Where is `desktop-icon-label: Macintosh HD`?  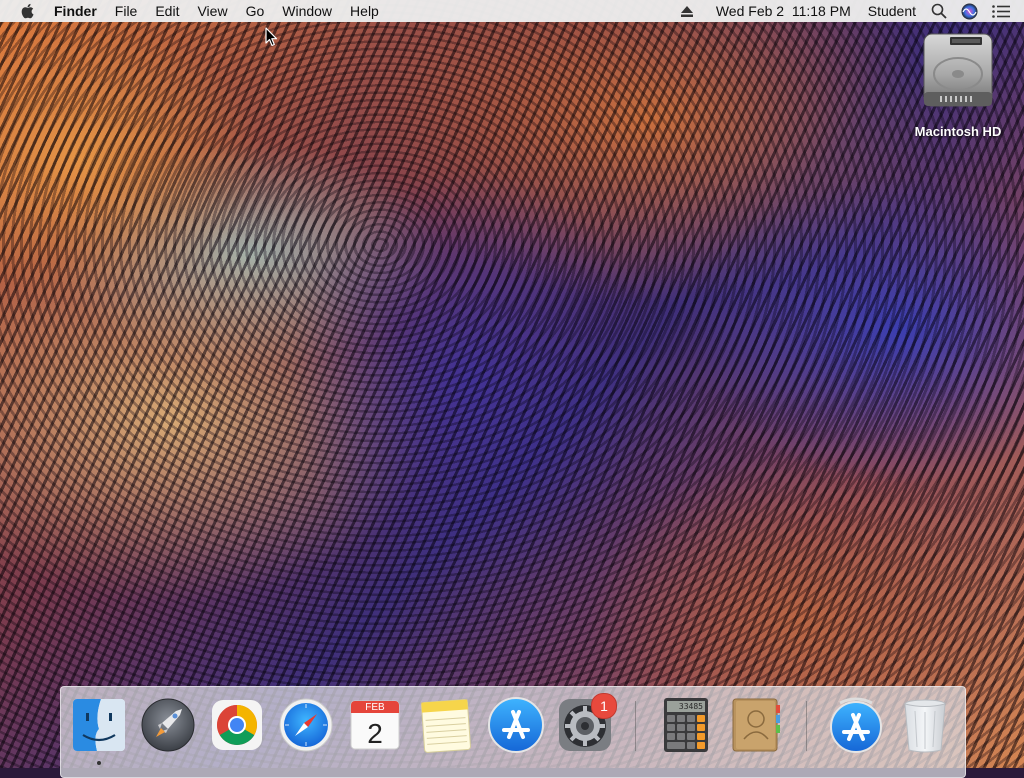
desktop-icon-label: Macintosh HD is located at coordinates (958, 131).